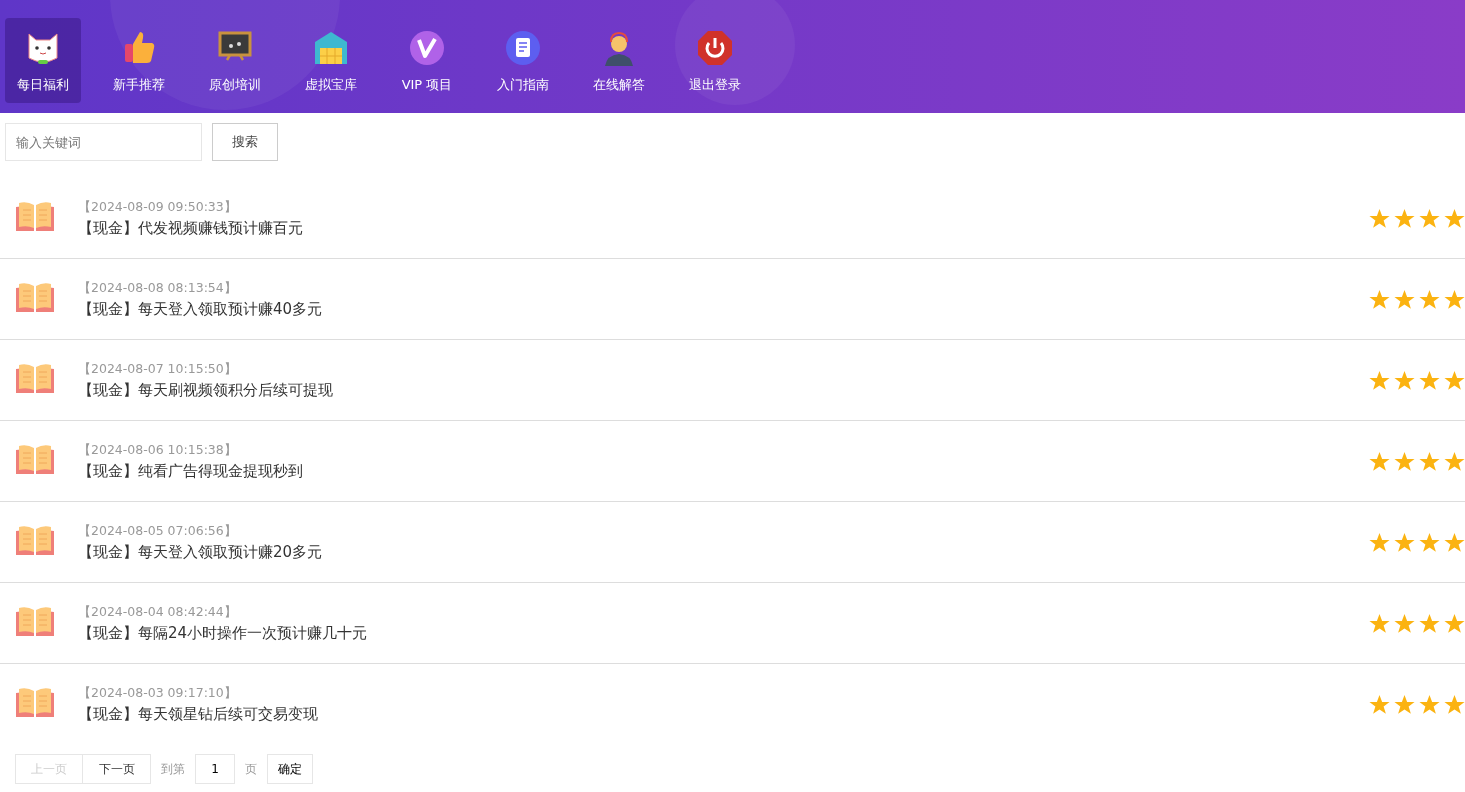 Image resolution: width=1465 pixels, height=792 pixels. Describe the element at coordinates (290, 769) in the screenshot. I see `confirm-button: 确定` at that location.